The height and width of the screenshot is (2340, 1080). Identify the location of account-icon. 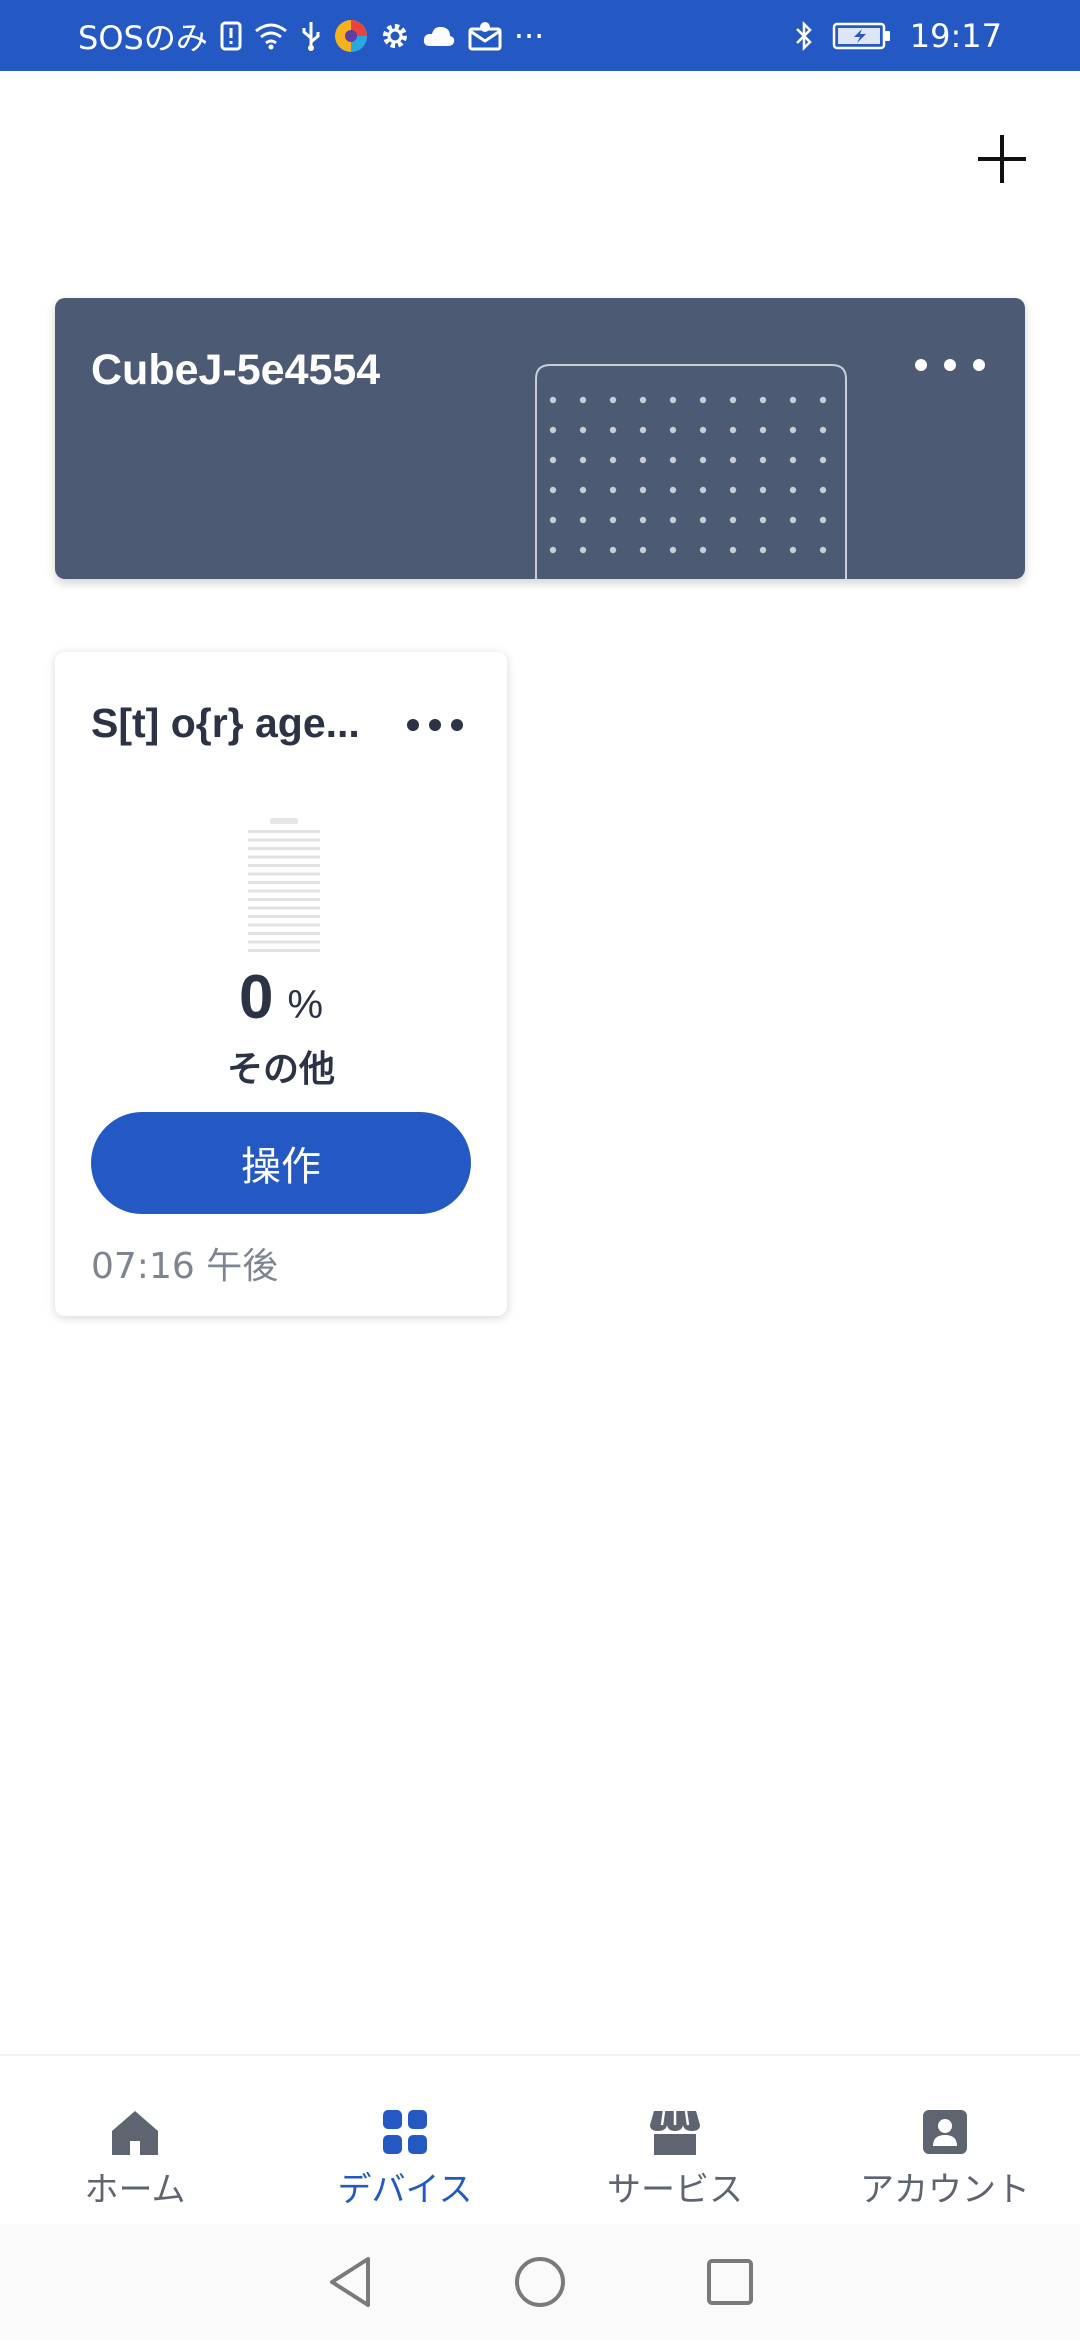
(945, 2132).